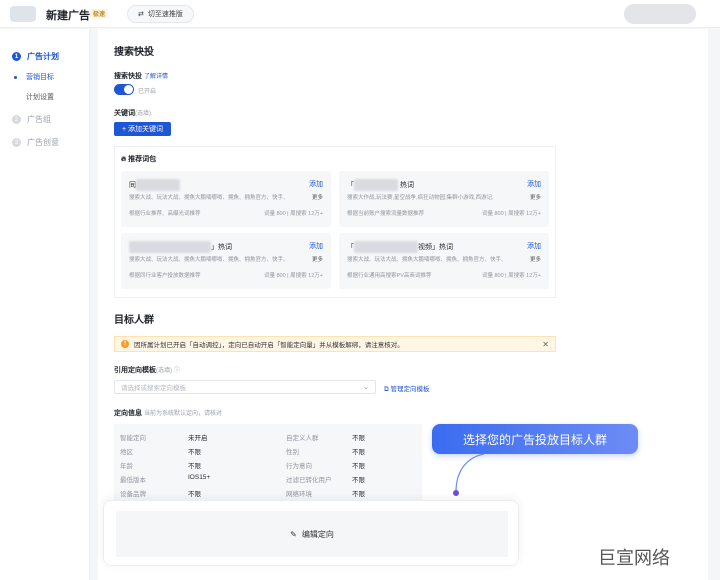 The image size is (720, 580). I want to click on warning-icon: !, so click(125, 344).